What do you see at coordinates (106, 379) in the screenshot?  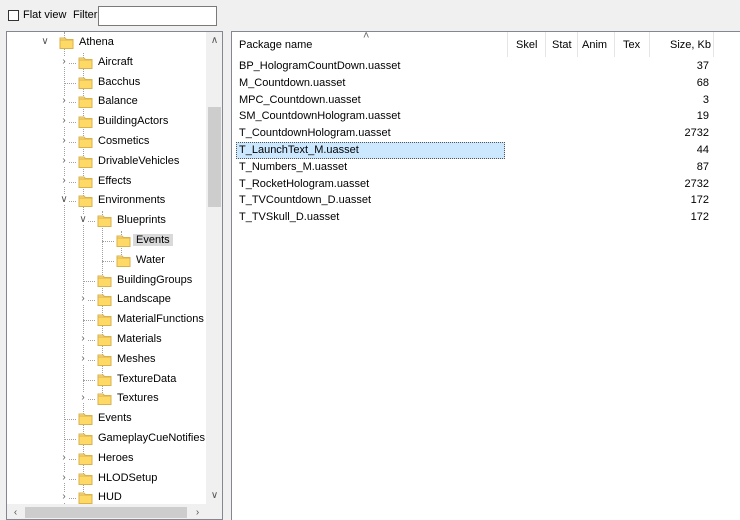 I see `tree-item: TextureData` at bounding box center [106, 379].